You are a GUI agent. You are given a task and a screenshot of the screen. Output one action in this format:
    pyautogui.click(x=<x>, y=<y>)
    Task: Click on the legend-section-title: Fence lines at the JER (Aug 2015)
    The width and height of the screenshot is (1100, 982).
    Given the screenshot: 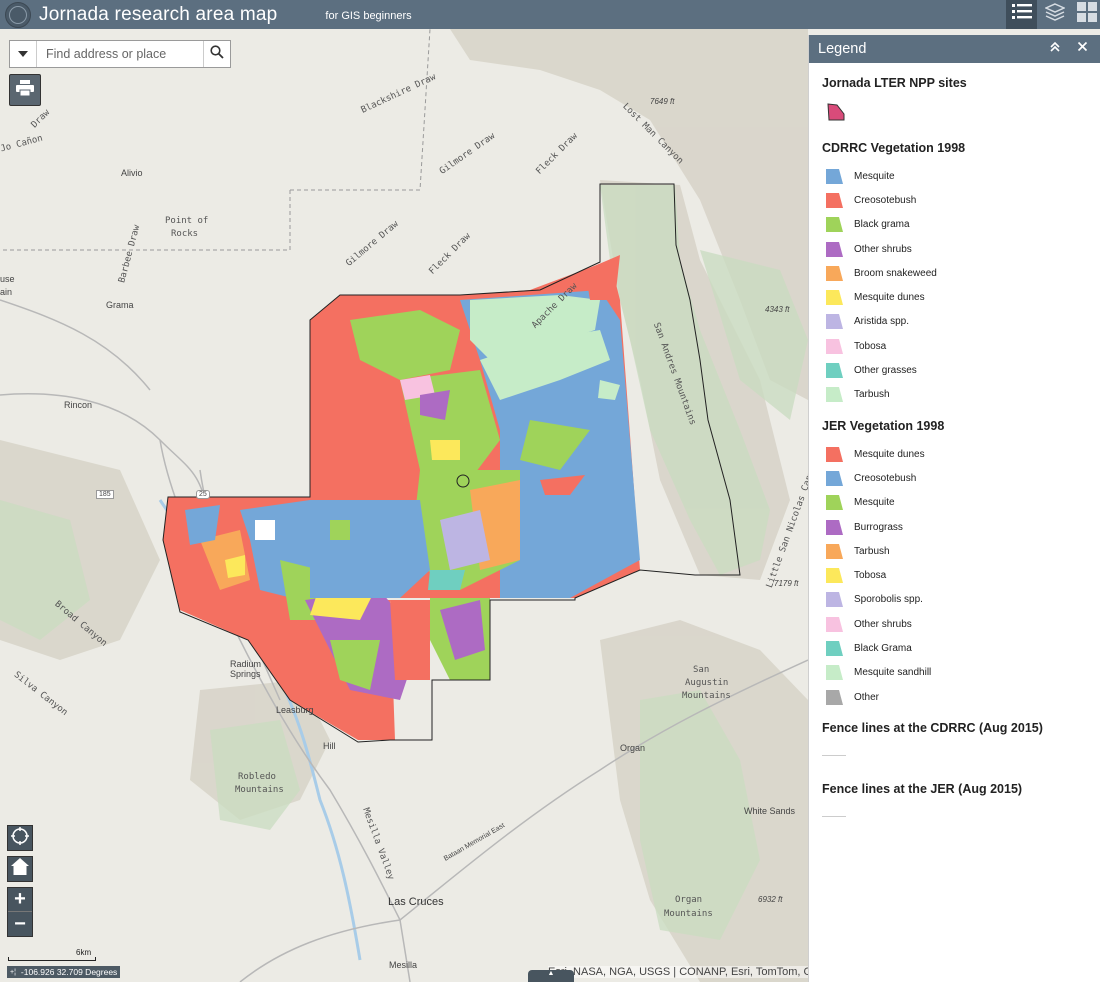 What is the action you would take?
    pyautogui.click(x=922, y=789)
    